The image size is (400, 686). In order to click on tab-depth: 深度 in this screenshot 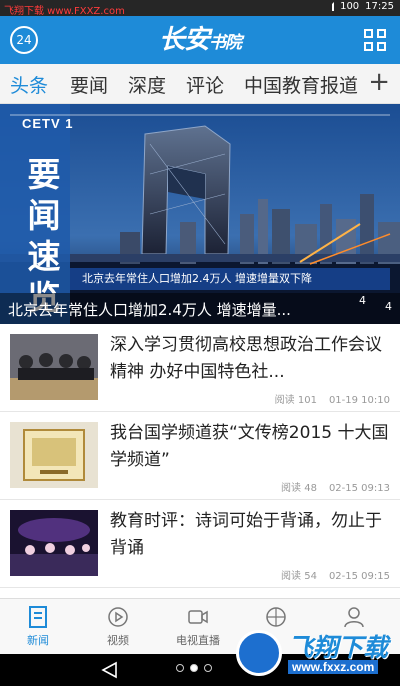, I will do `click(147, 84)`.